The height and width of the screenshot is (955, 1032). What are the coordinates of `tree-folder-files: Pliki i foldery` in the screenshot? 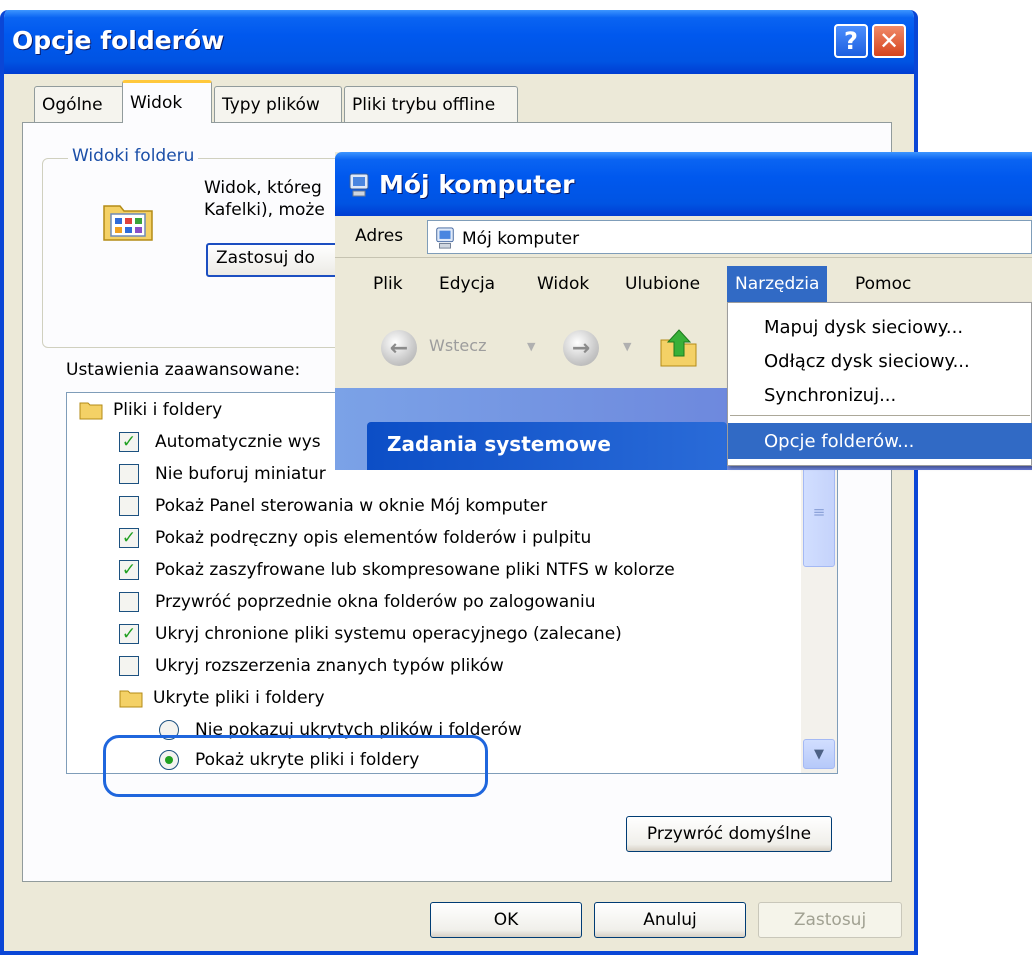 It's located at (150, 410).